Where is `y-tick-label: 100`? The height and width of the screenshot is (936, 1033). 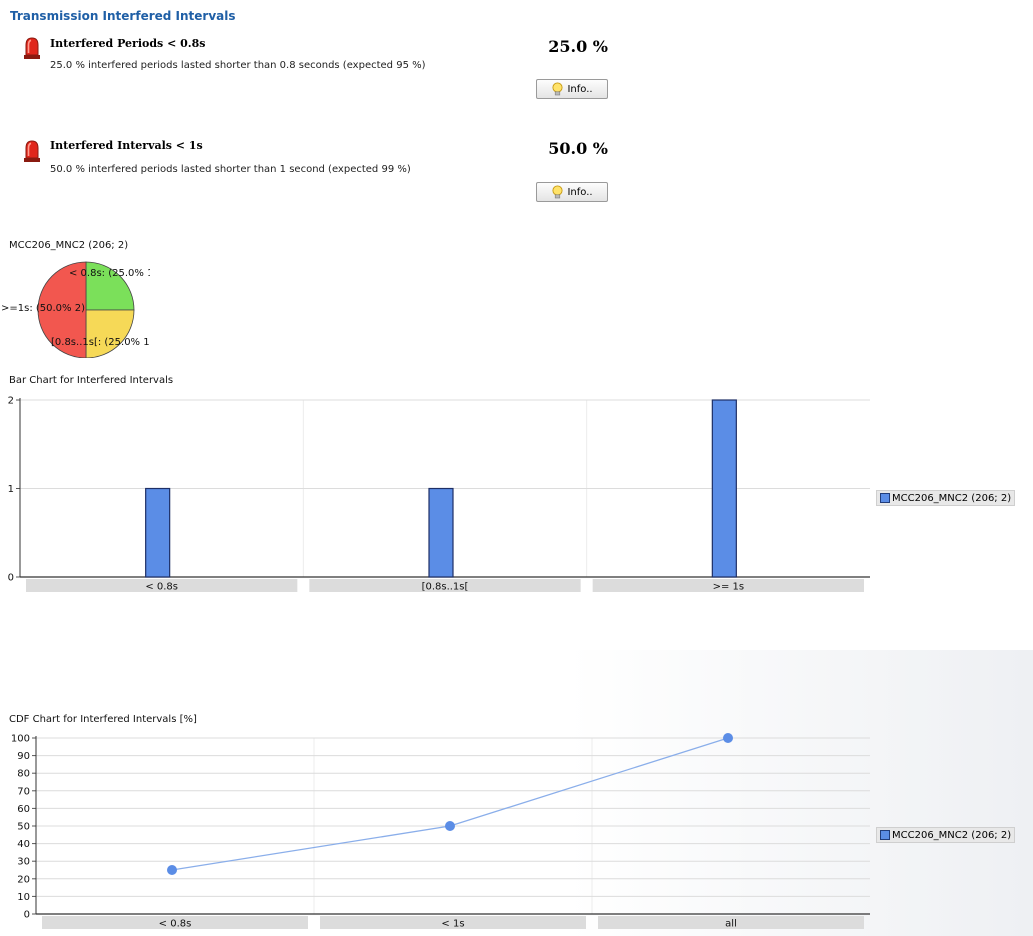
y-tick-label: 100 is located at coordinates (20, 739).